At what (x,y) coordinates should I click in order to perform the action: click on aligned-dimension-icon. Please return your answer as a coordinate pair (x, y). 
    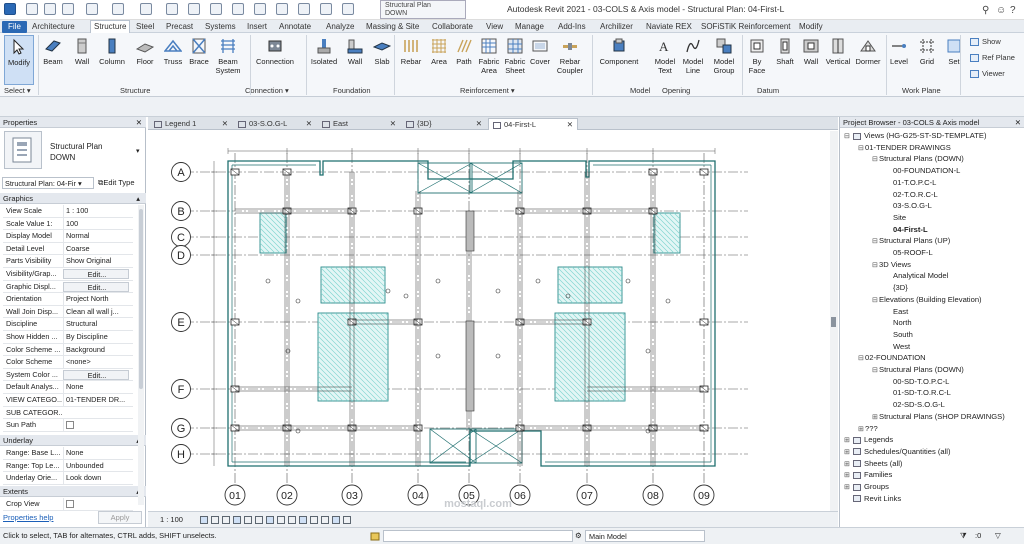
    Looking at the image, I should click on (194, 9).